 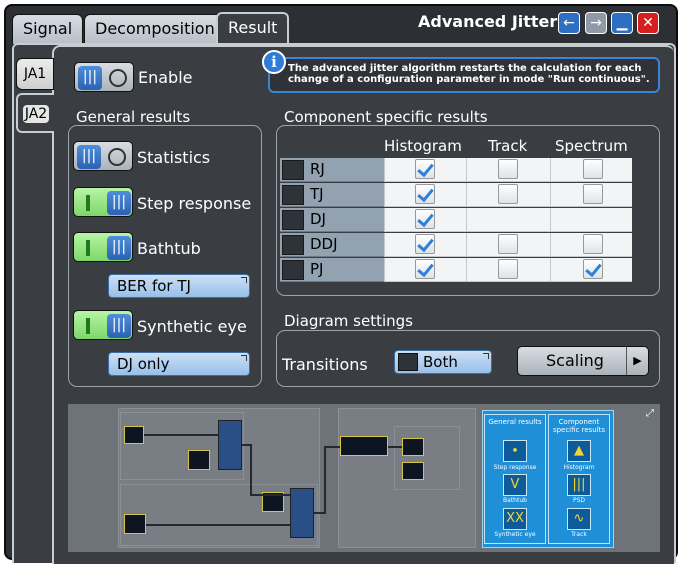 What do you see at coordinates (293, 245) in the screenshot?
I see `ddj-component-icon` at bounding box center [293, 245].